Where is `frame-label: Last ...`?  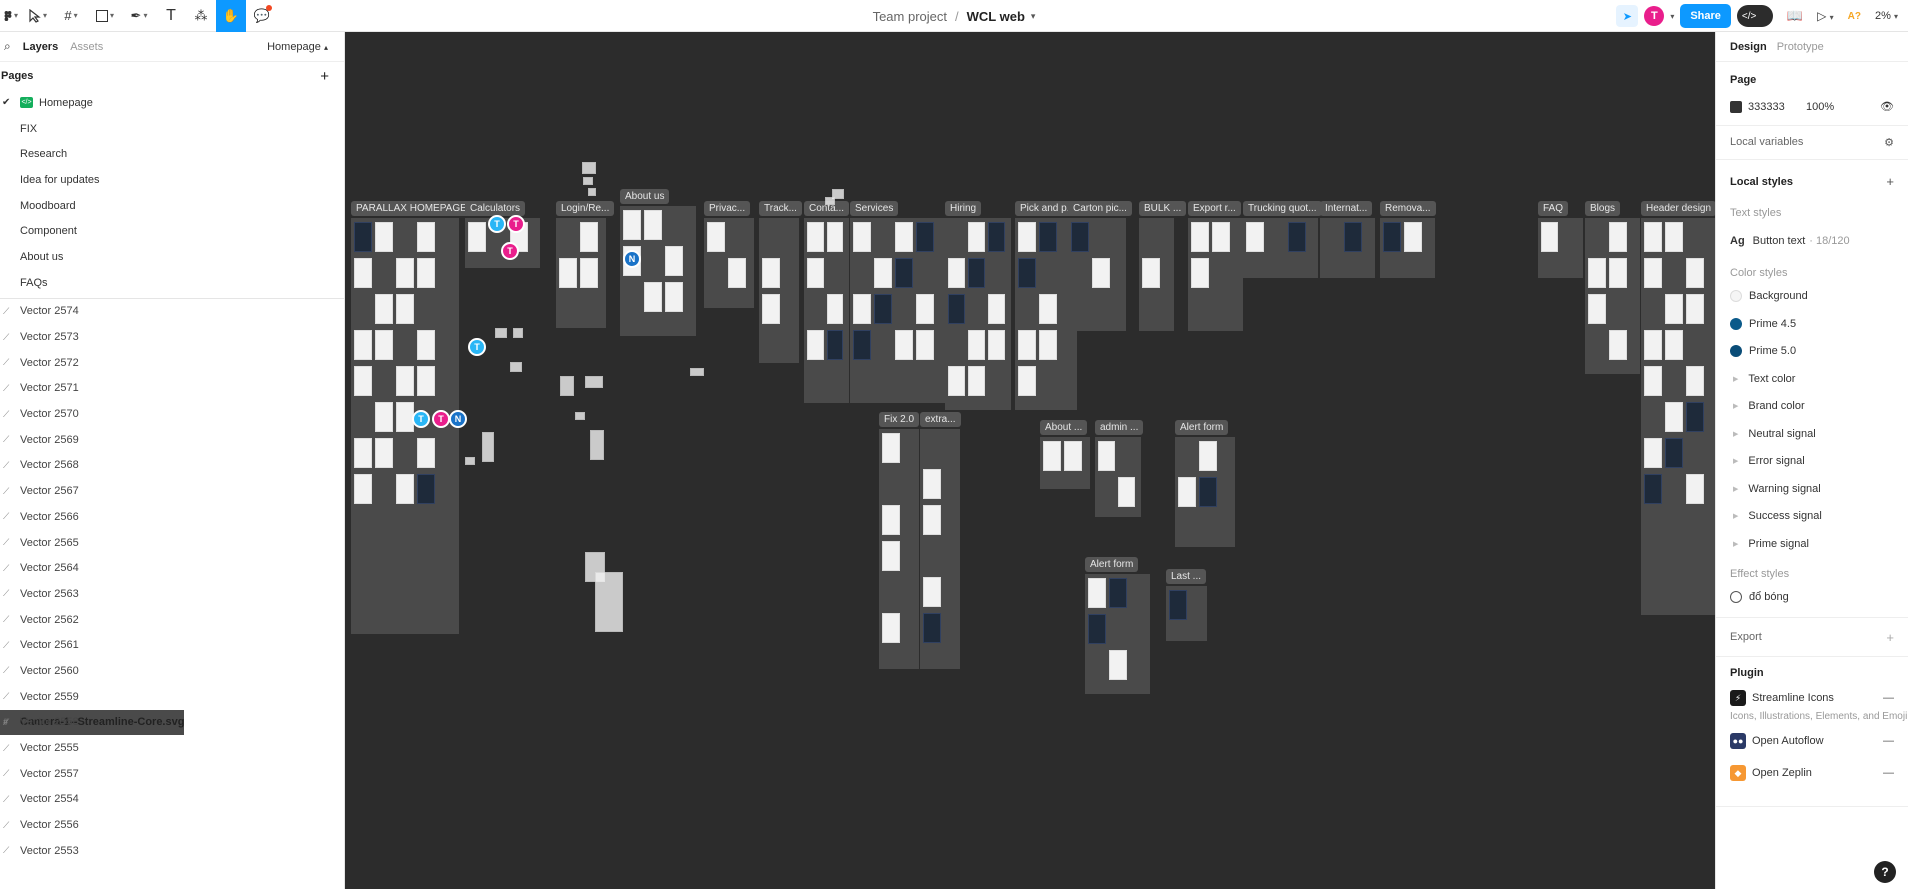
frame-label: Last ... is located at coordinates (1186, 576).